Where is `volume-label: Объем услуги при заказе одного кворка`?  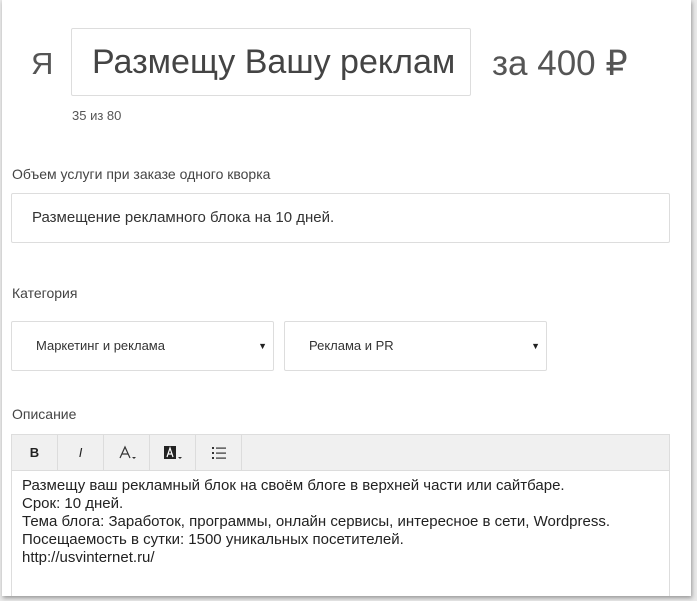
volume-label: Объем услуги при заказе одного кворка is located at coordinates (141, 174).